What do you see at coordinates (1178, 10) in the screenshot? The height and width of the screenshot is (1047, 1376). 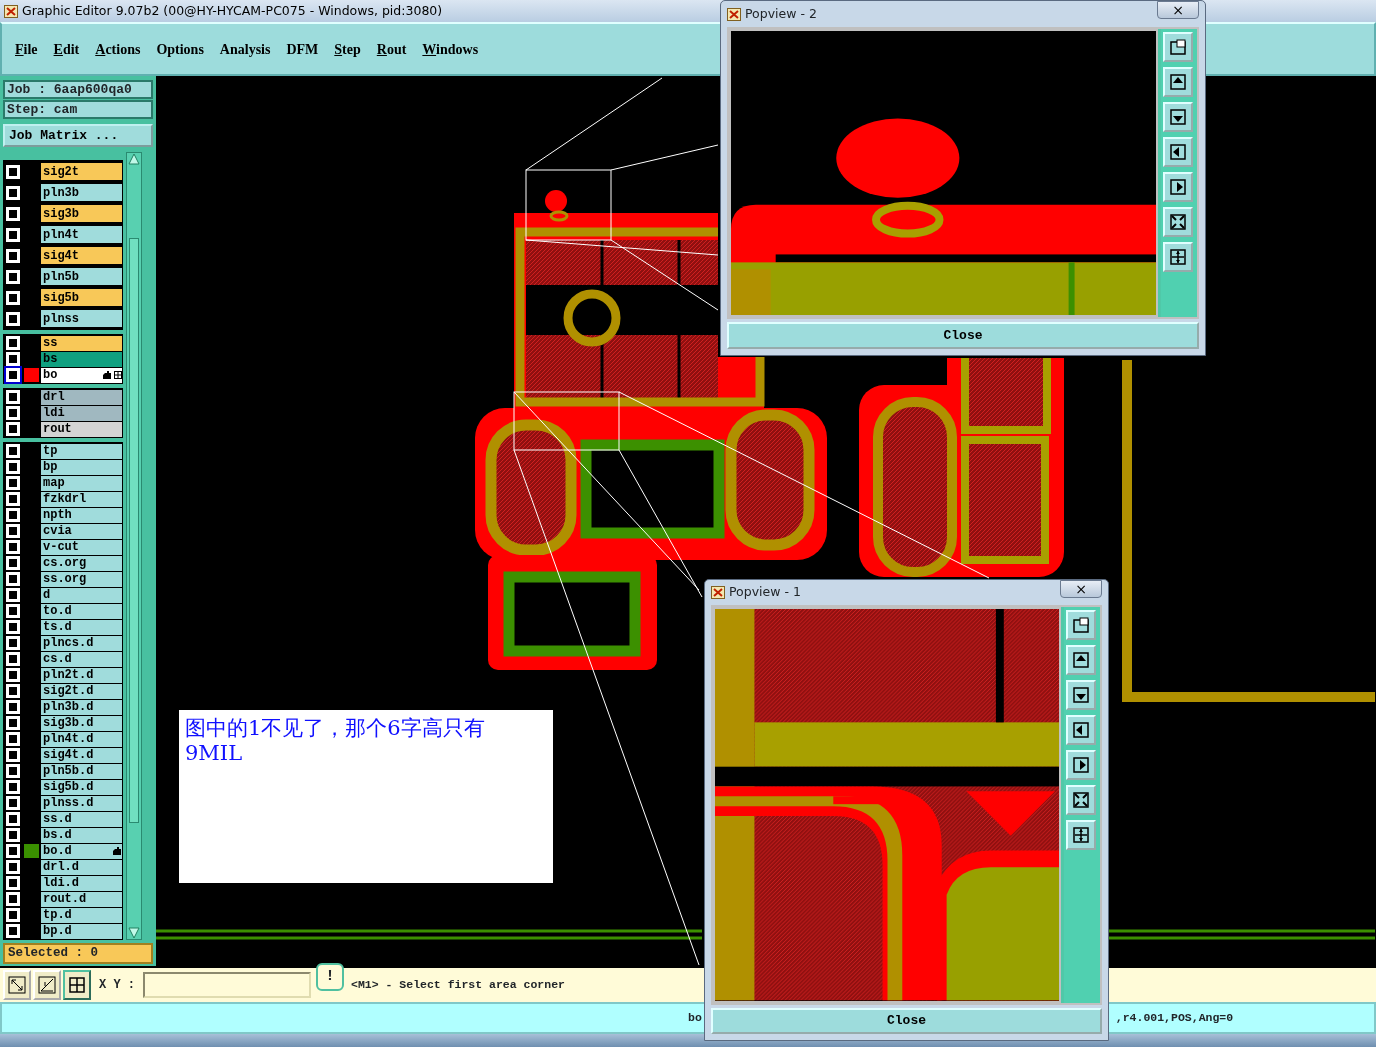 I see `close-button: ×` at bounding box center [1178, 10].